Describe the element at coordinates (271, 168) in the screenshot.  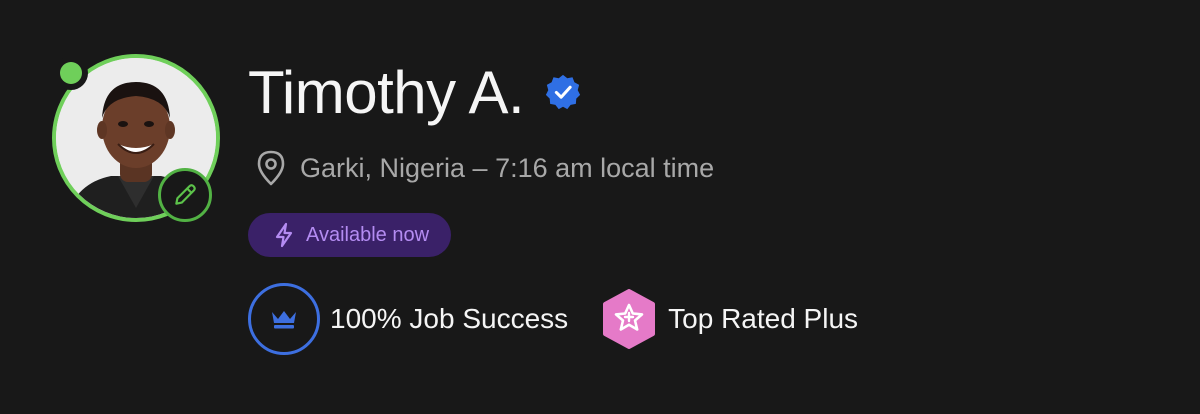
I see `map-pin-icon` at that location.